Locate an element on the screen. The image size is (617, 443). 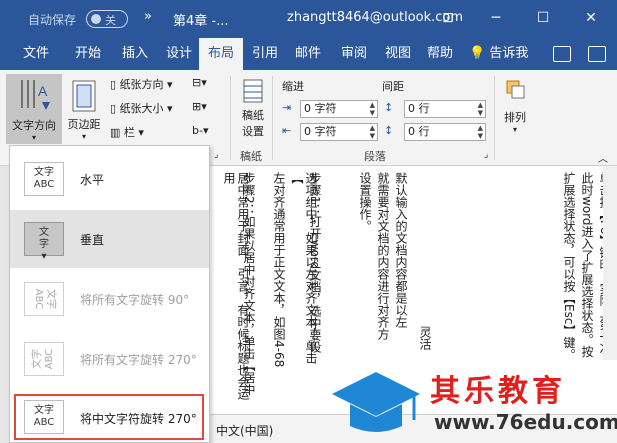
lightbulb-icon: 💡 is located at coordinates (477, 53).